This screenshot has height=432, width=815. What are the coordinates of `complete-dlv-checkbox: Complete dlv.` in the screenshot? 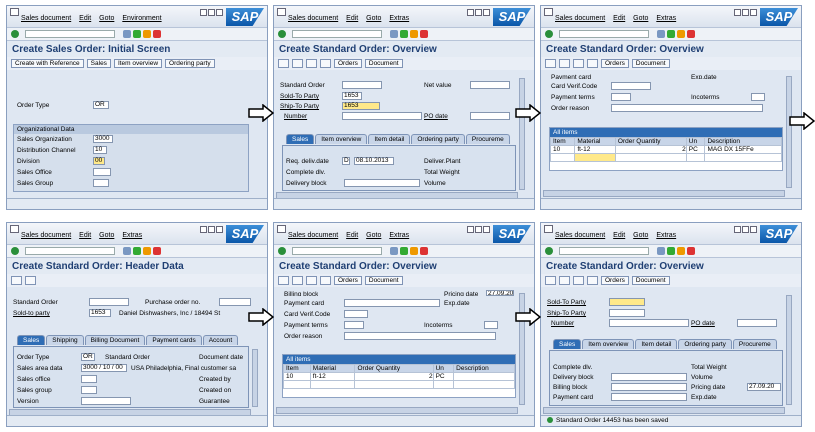 It's located at (305, 172).